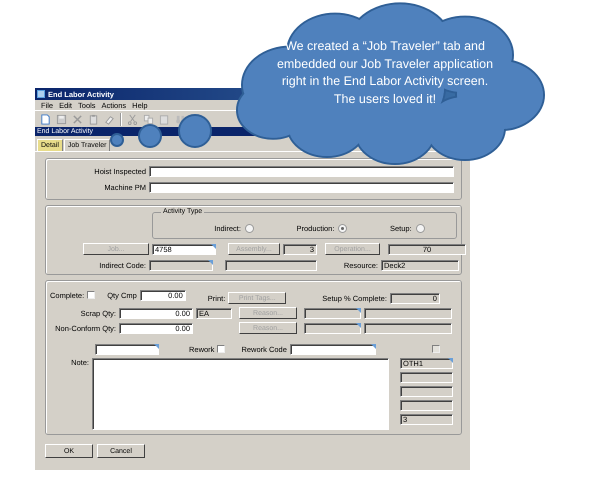 This screenshot has height=482, width=600. What do you see at coordinates (109, 119) in the screenshot?
I see `eraser-icon` at bounding box center [109, 119].